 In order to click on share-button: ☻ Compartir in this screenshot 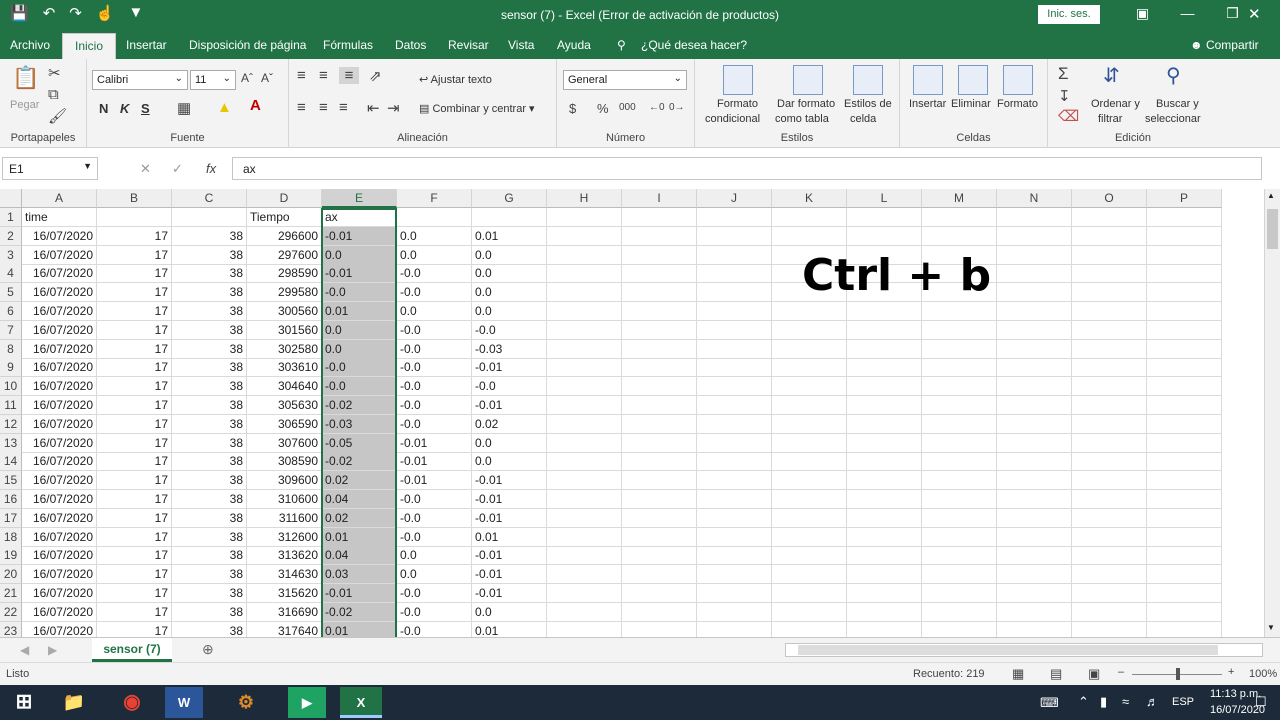, I will do `click(1224, 45)`.